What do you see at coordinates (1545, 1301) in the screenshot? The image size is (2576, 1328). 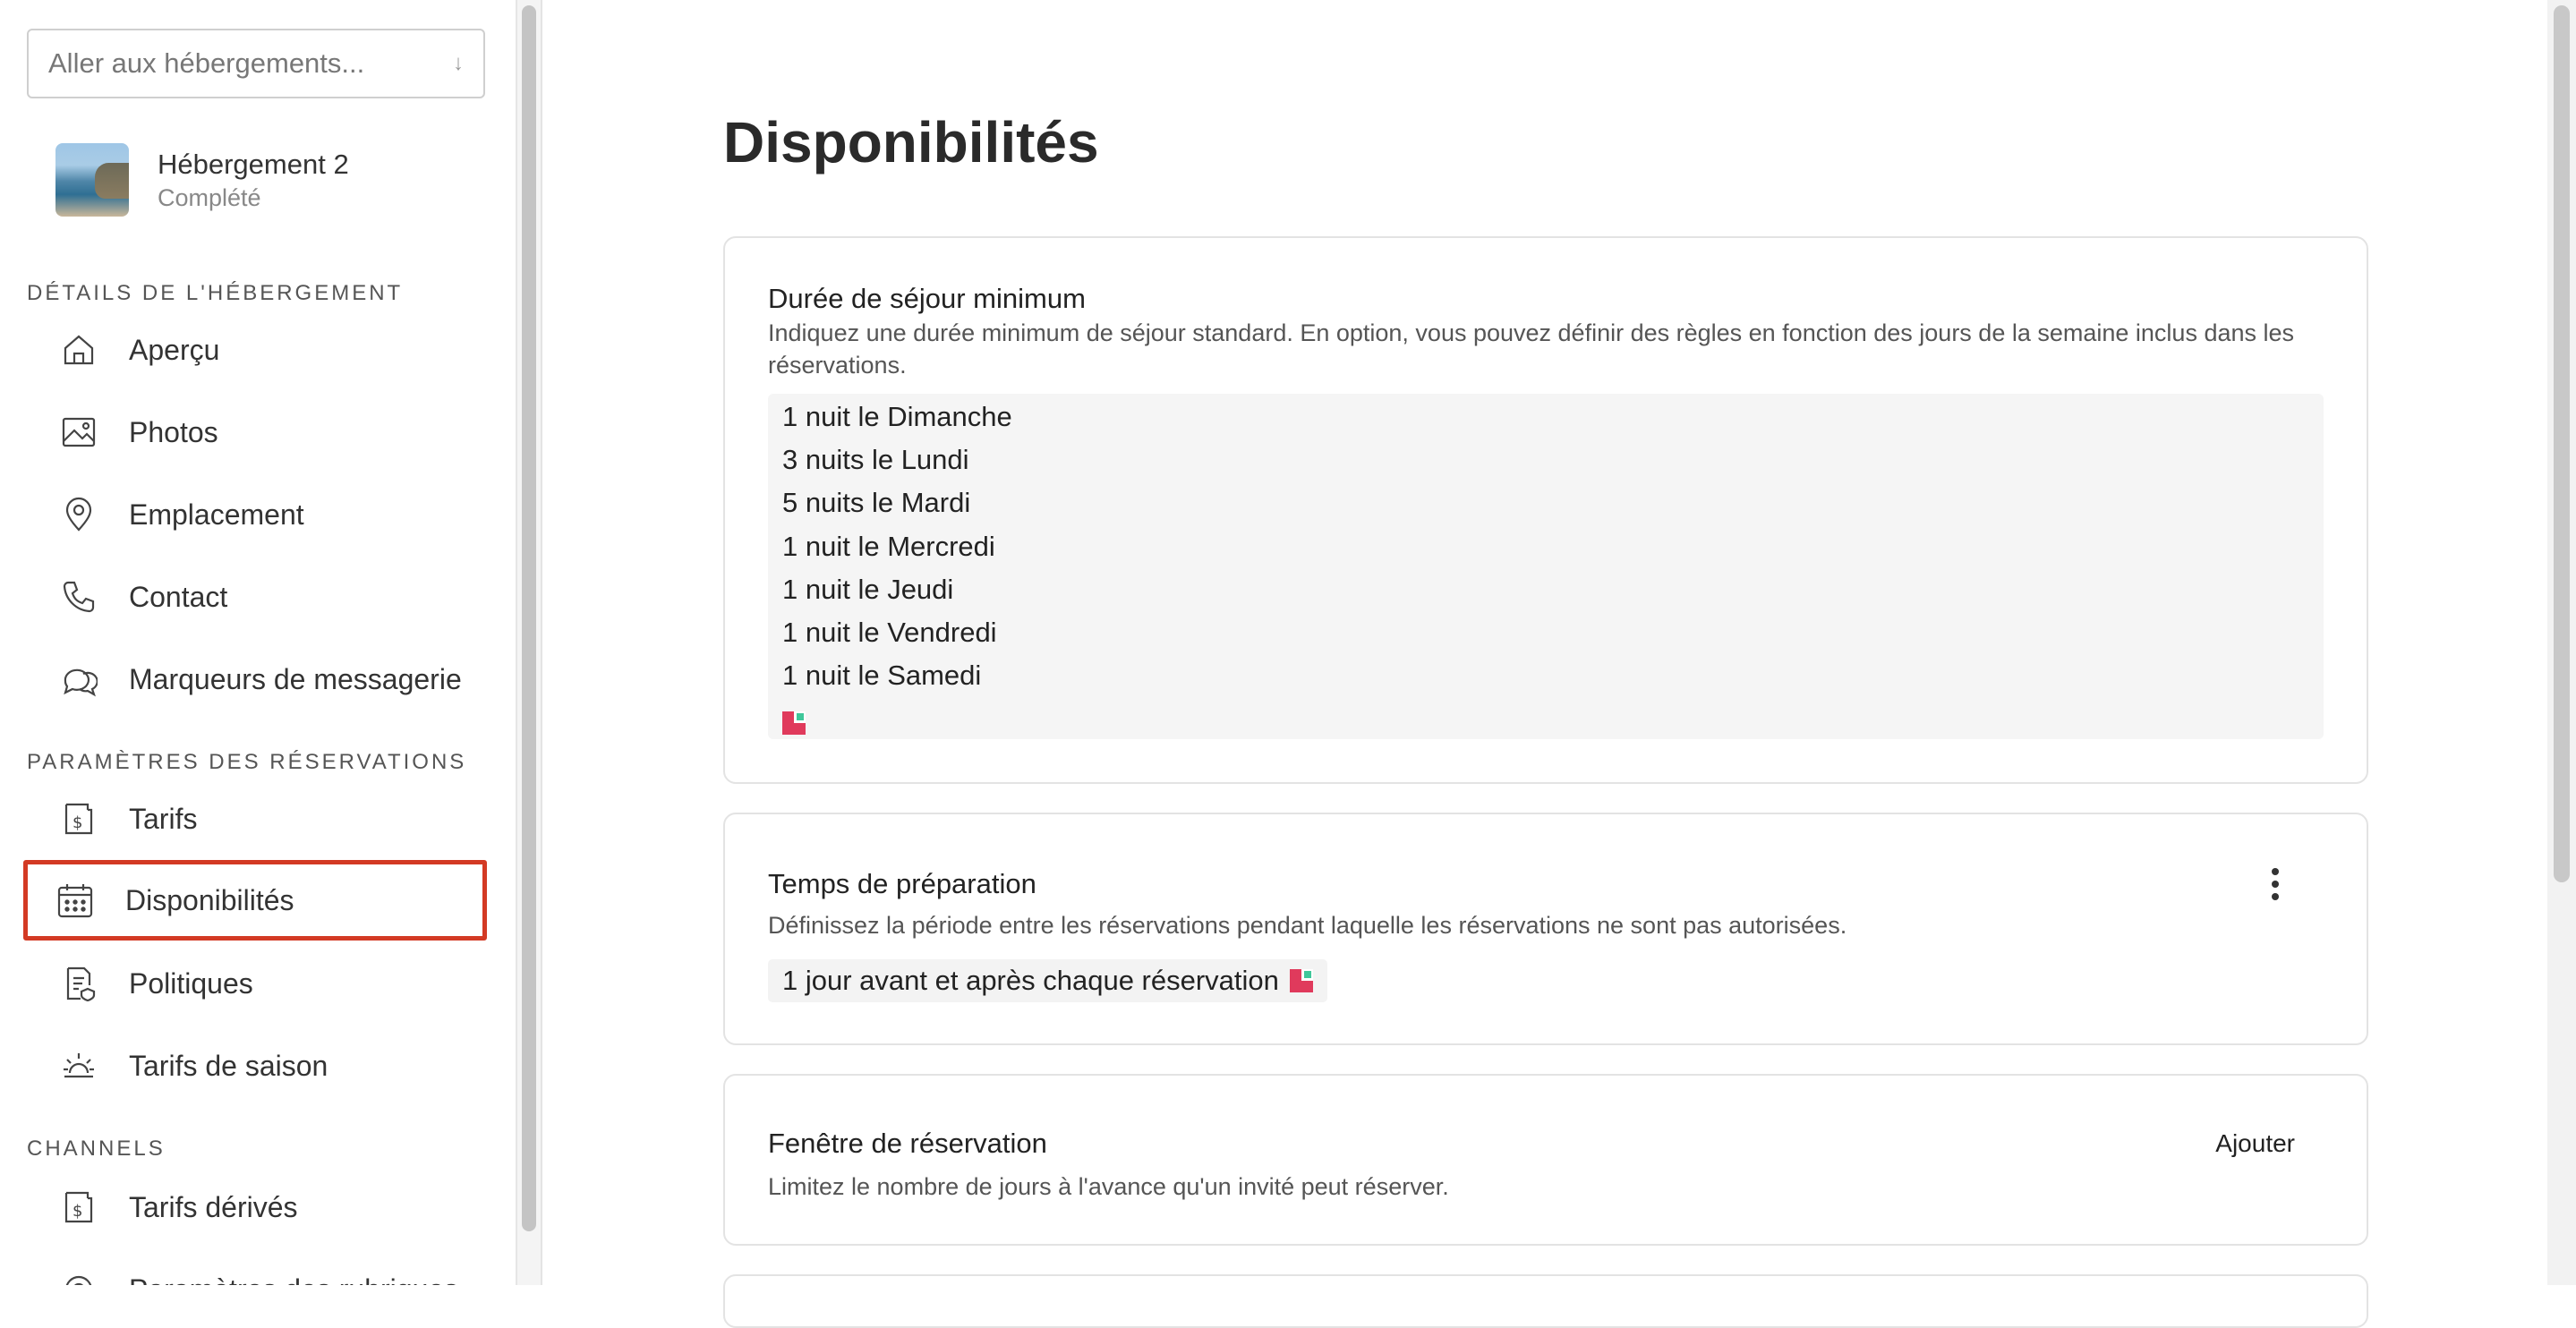 I see `next-card` at bounding box center [1545, 1301].